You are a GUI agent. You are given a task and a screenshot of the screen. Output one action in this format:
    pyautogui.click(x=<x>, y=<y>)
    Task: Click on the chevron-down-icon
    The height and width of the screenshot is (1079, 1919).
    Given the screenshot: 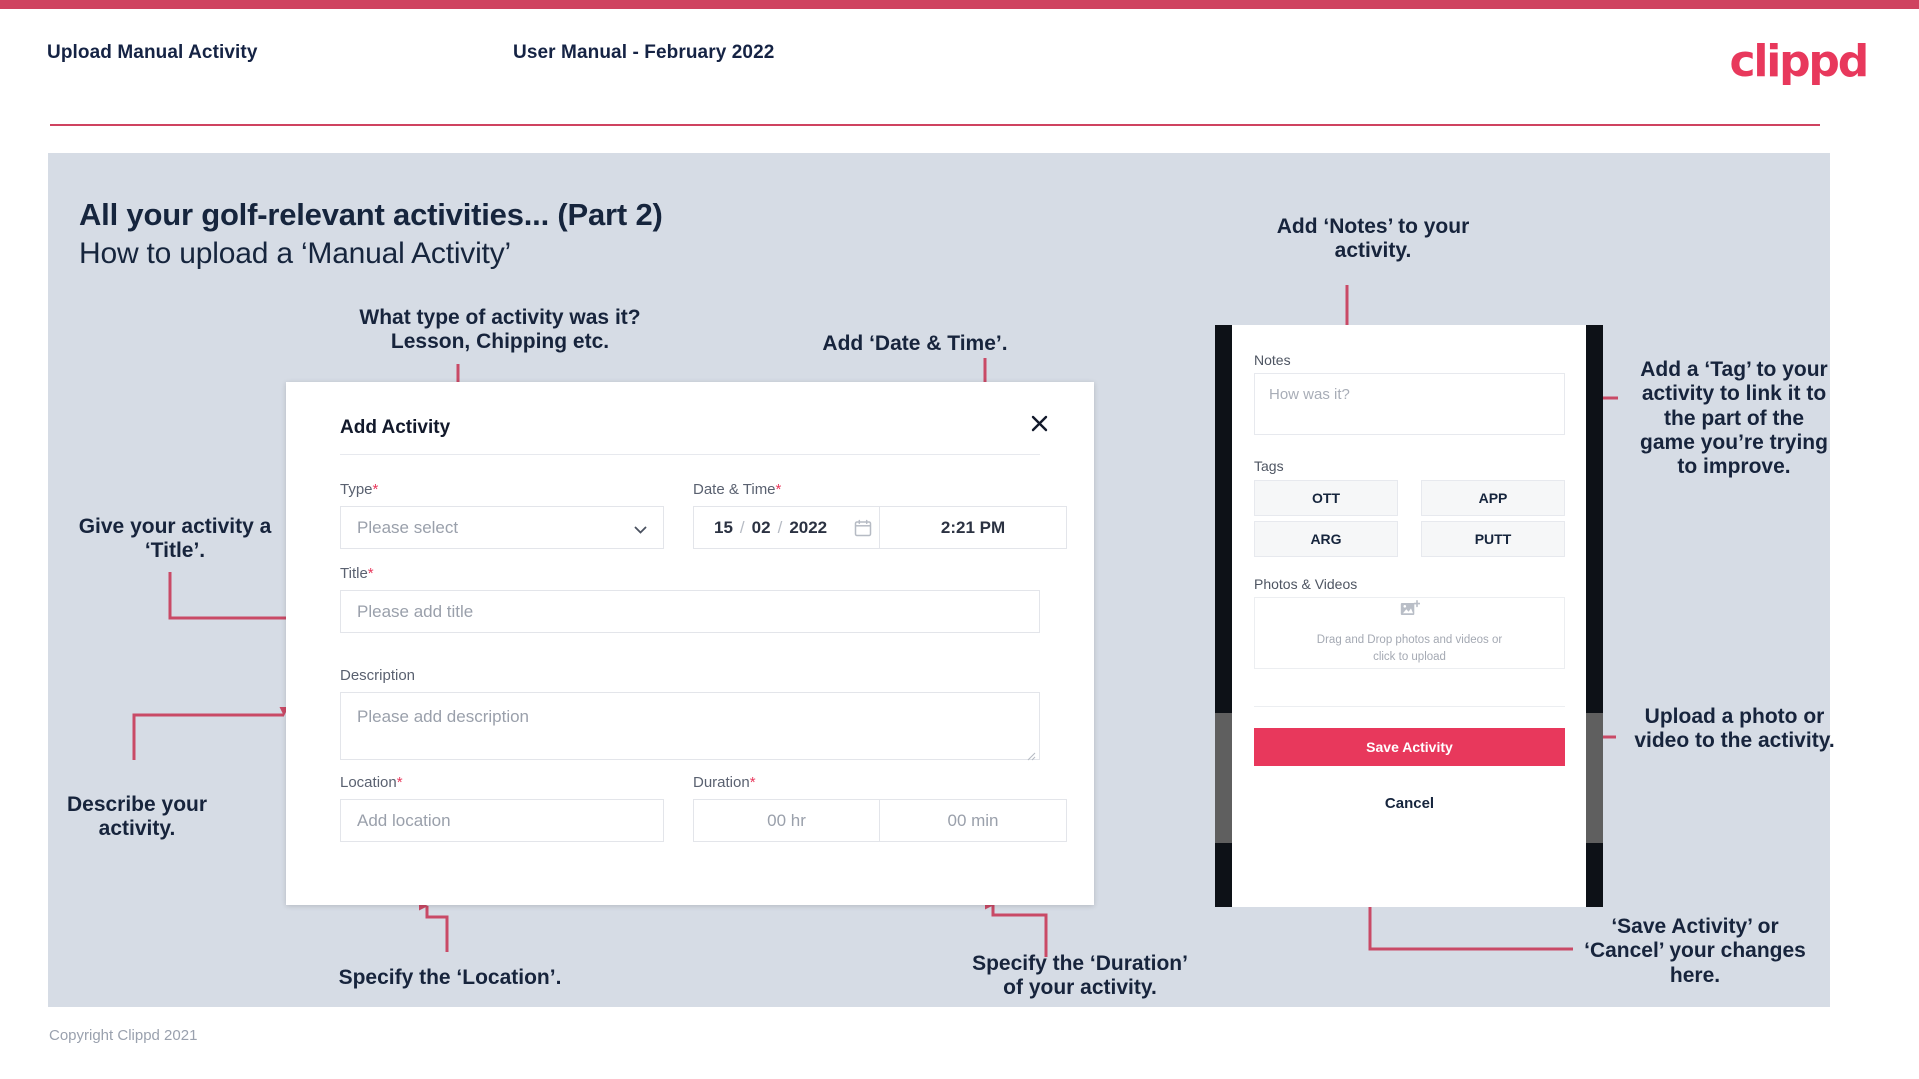 What is the action you would take?
    pyautogui.click(x=640, y=527)
    